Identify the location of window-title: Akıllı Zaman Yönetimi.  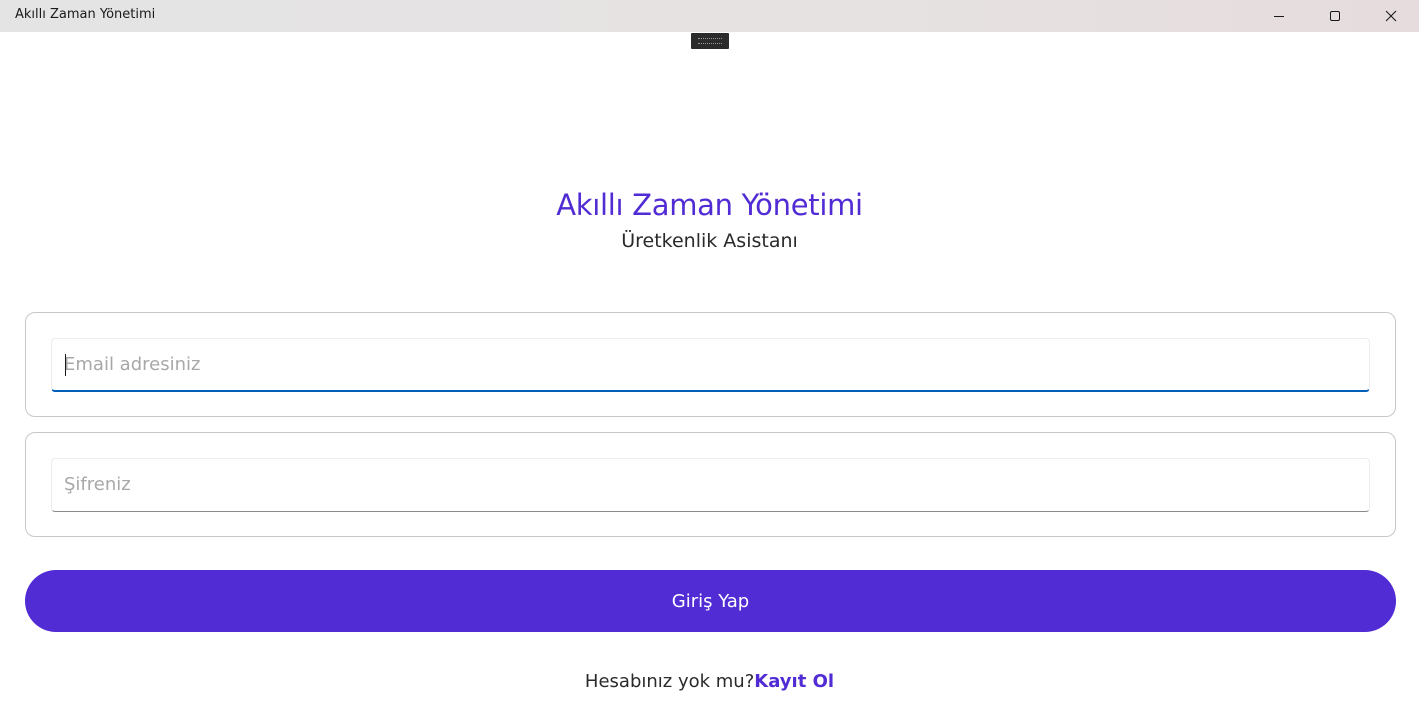
(85, 14).